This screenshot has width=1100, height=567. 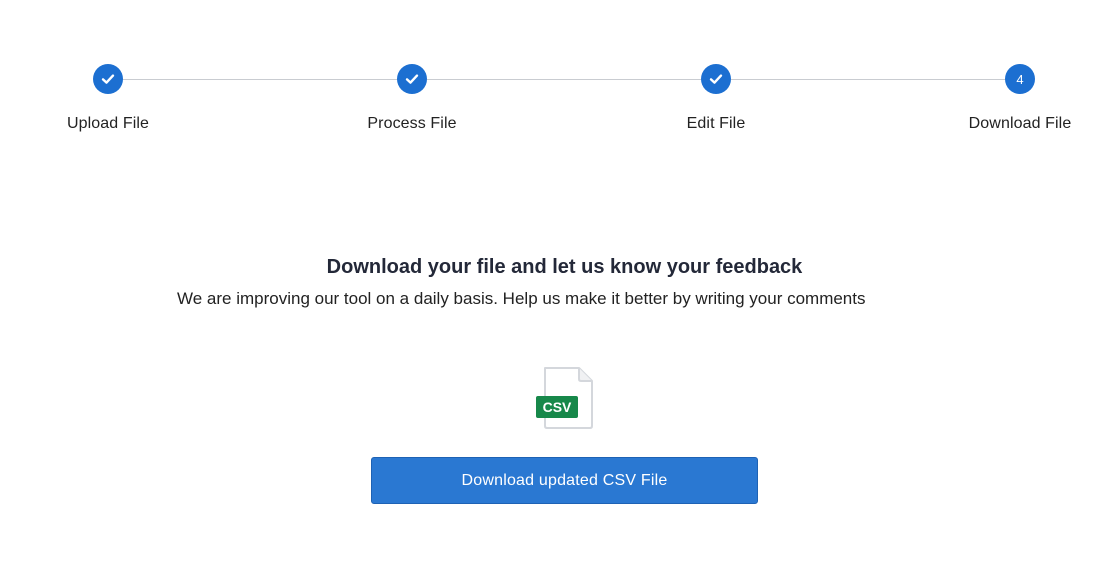 I want to click on step-label: Upload File, so click(x=108, y=123).